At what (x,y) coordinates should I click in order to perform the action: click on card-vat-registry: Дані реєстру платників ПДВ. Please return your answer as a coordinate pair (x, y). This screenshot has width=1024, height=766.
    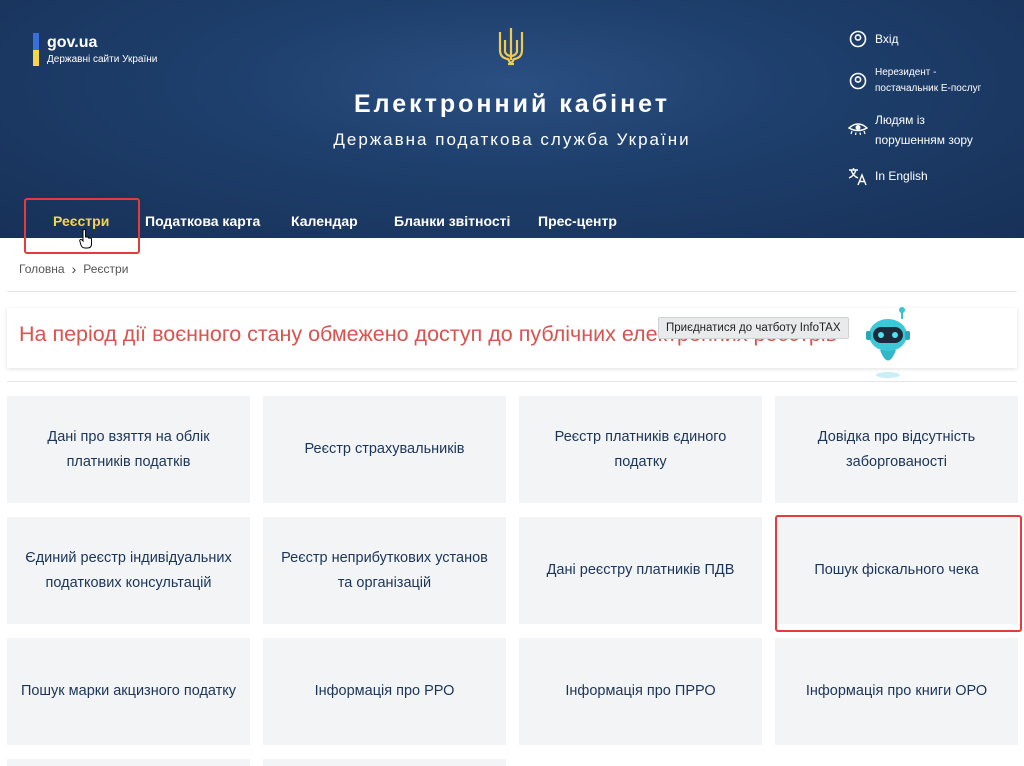
    Looking at the image, I should click on (640, 570).